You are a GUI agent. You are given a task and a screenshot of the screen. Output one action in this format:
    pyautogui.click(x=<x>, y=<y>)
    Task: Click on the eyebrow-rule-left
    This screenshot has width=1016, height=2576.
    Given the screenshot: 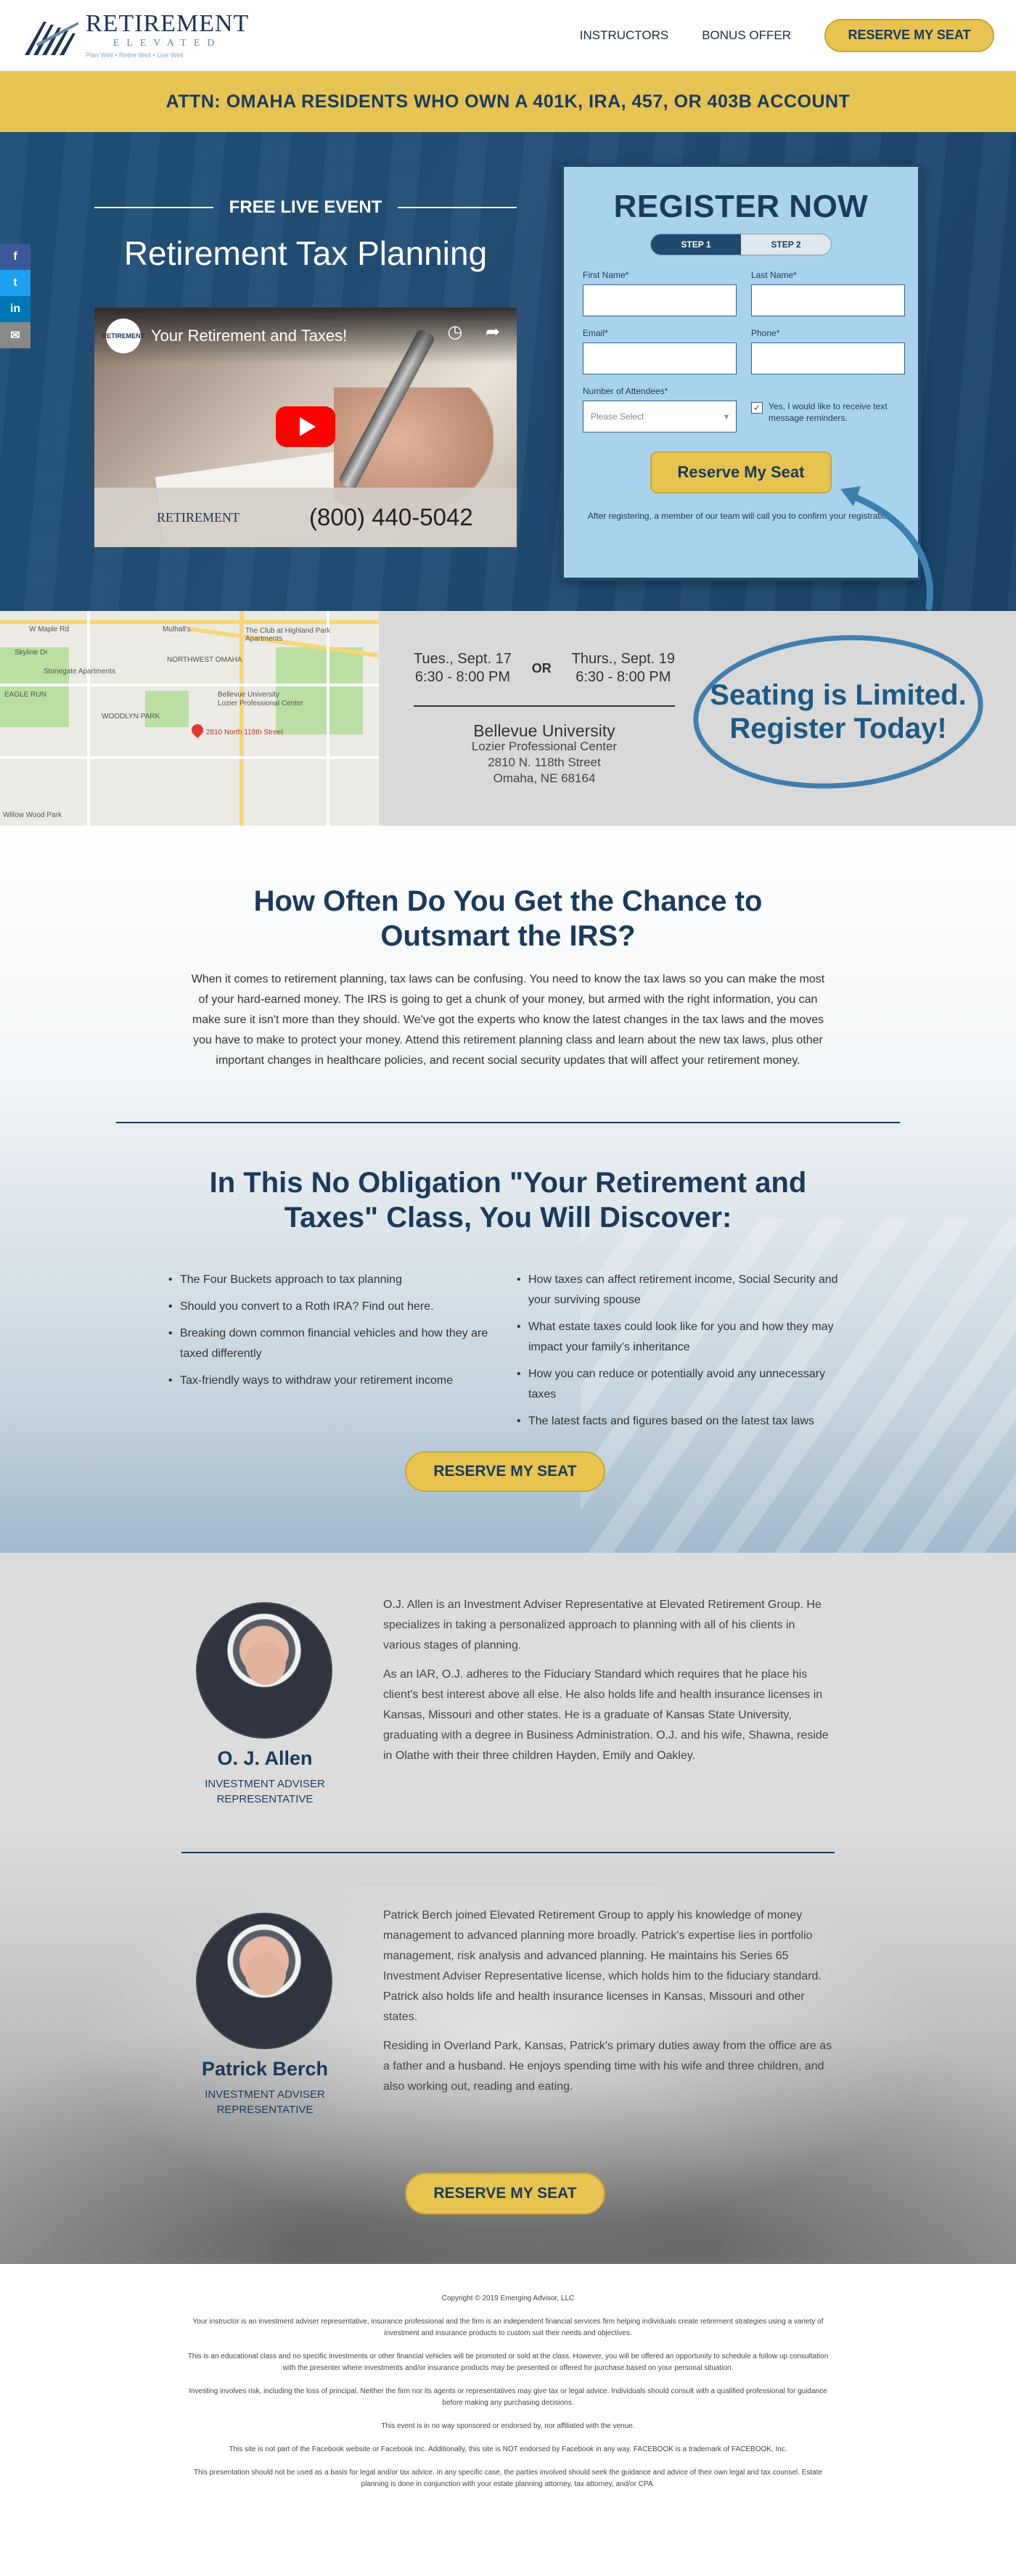 What is the action you would take?
    pyautogui.click(x=153, y=207)
    